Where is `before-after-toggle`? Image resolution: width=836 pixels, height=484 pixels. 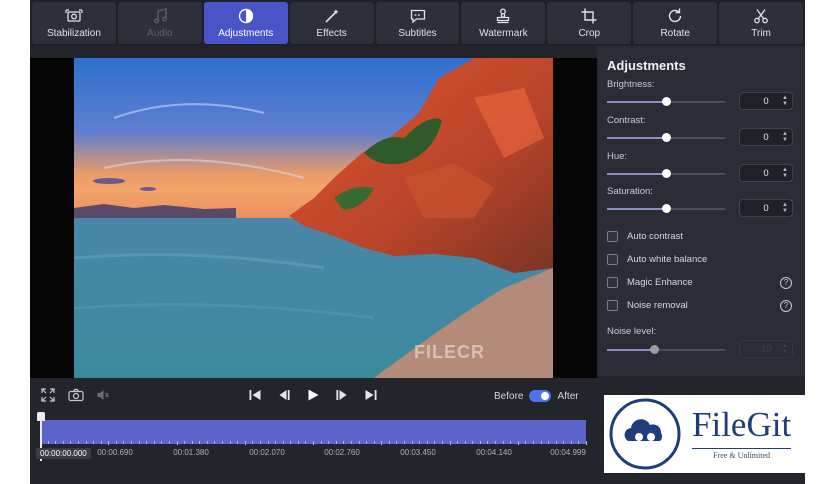 before-after-toggle is located at coordinates (540, 396).